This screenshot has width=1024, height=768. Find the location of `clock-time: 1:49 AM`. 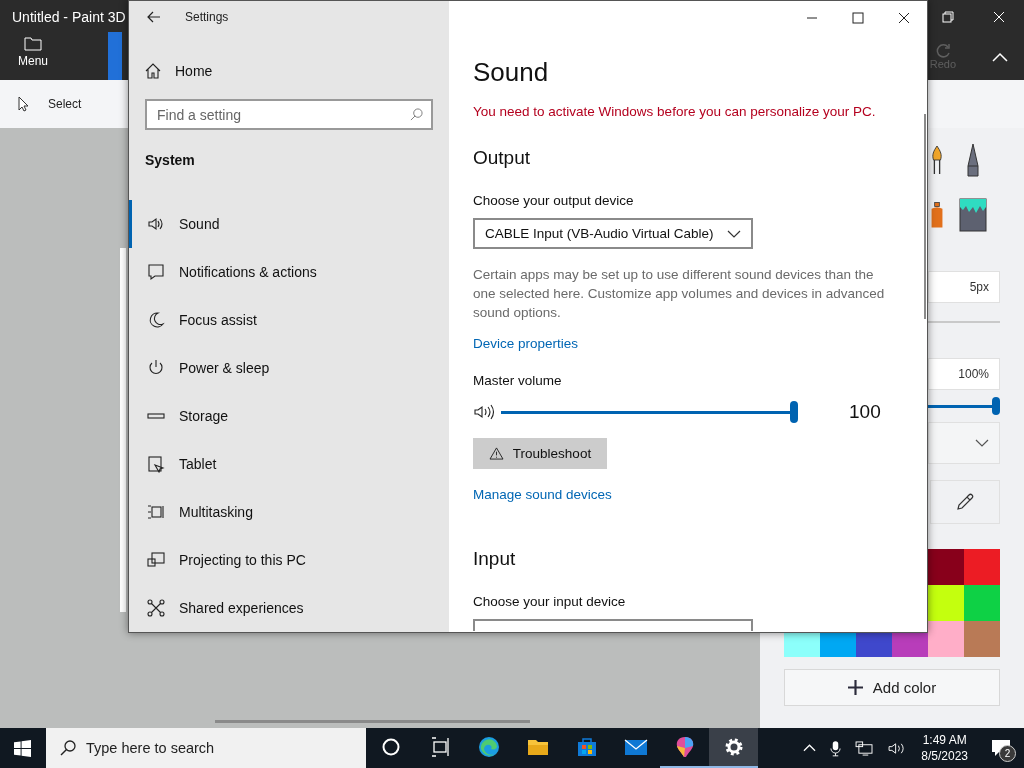

clock-time: 1:49 AM is located at coordinates (944, 740).